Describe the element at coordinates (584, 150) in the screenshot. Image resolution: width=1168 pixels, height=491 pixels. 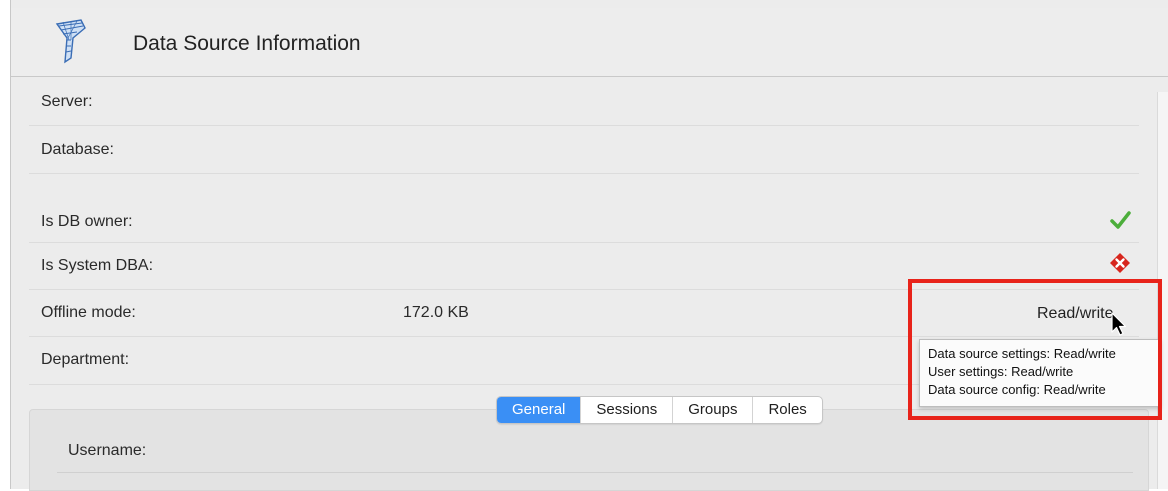
I see `row-database: Database:` at that location.